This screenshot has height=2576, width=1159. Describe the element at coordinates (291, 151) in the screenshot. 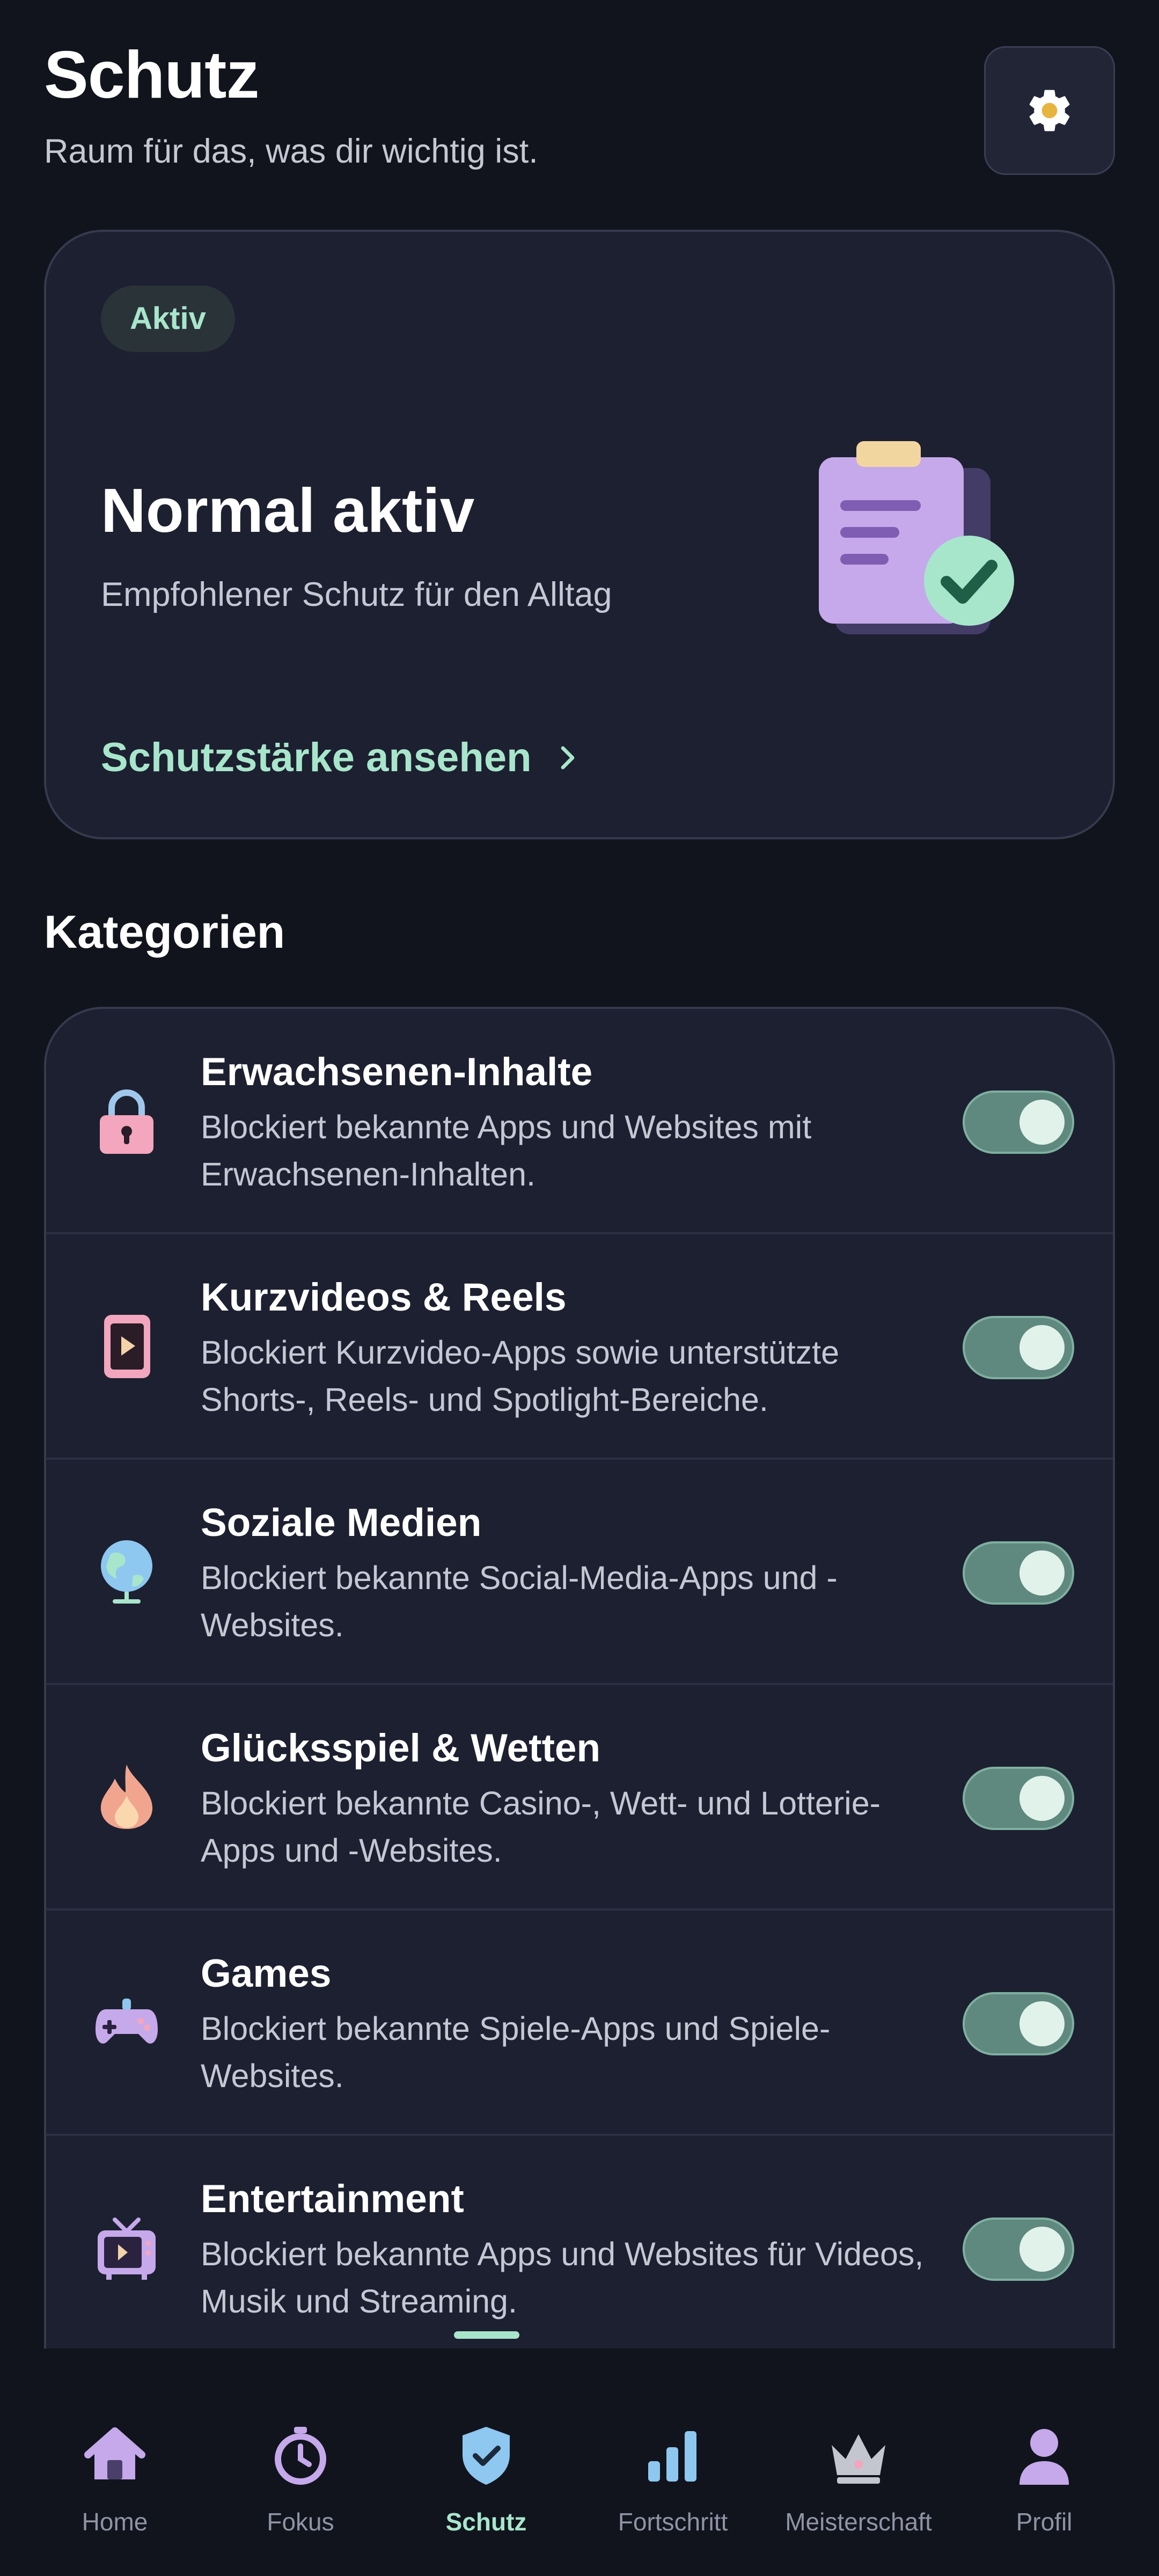

I see `page-subtitle: Raum für das, was dir wichtig ist.` at that location.